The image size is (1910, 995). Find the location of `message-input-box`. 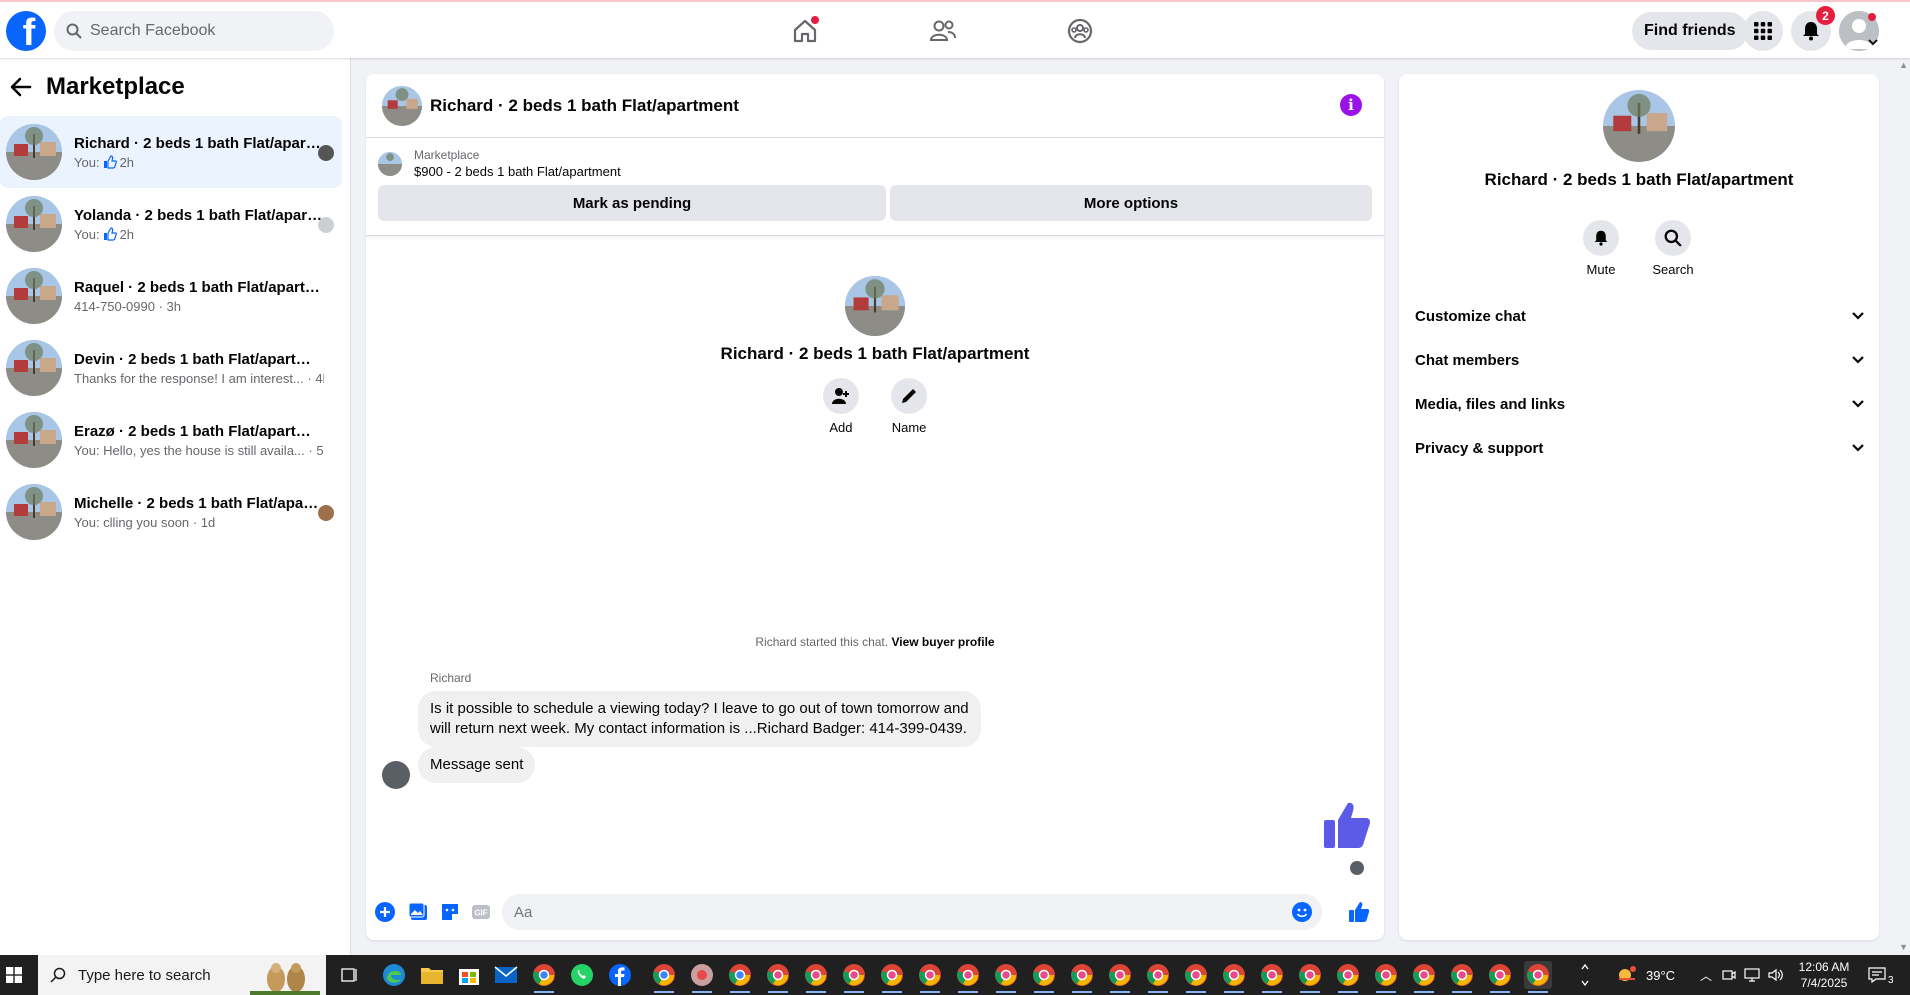

message-input-box is located at coordinates (912, 912).